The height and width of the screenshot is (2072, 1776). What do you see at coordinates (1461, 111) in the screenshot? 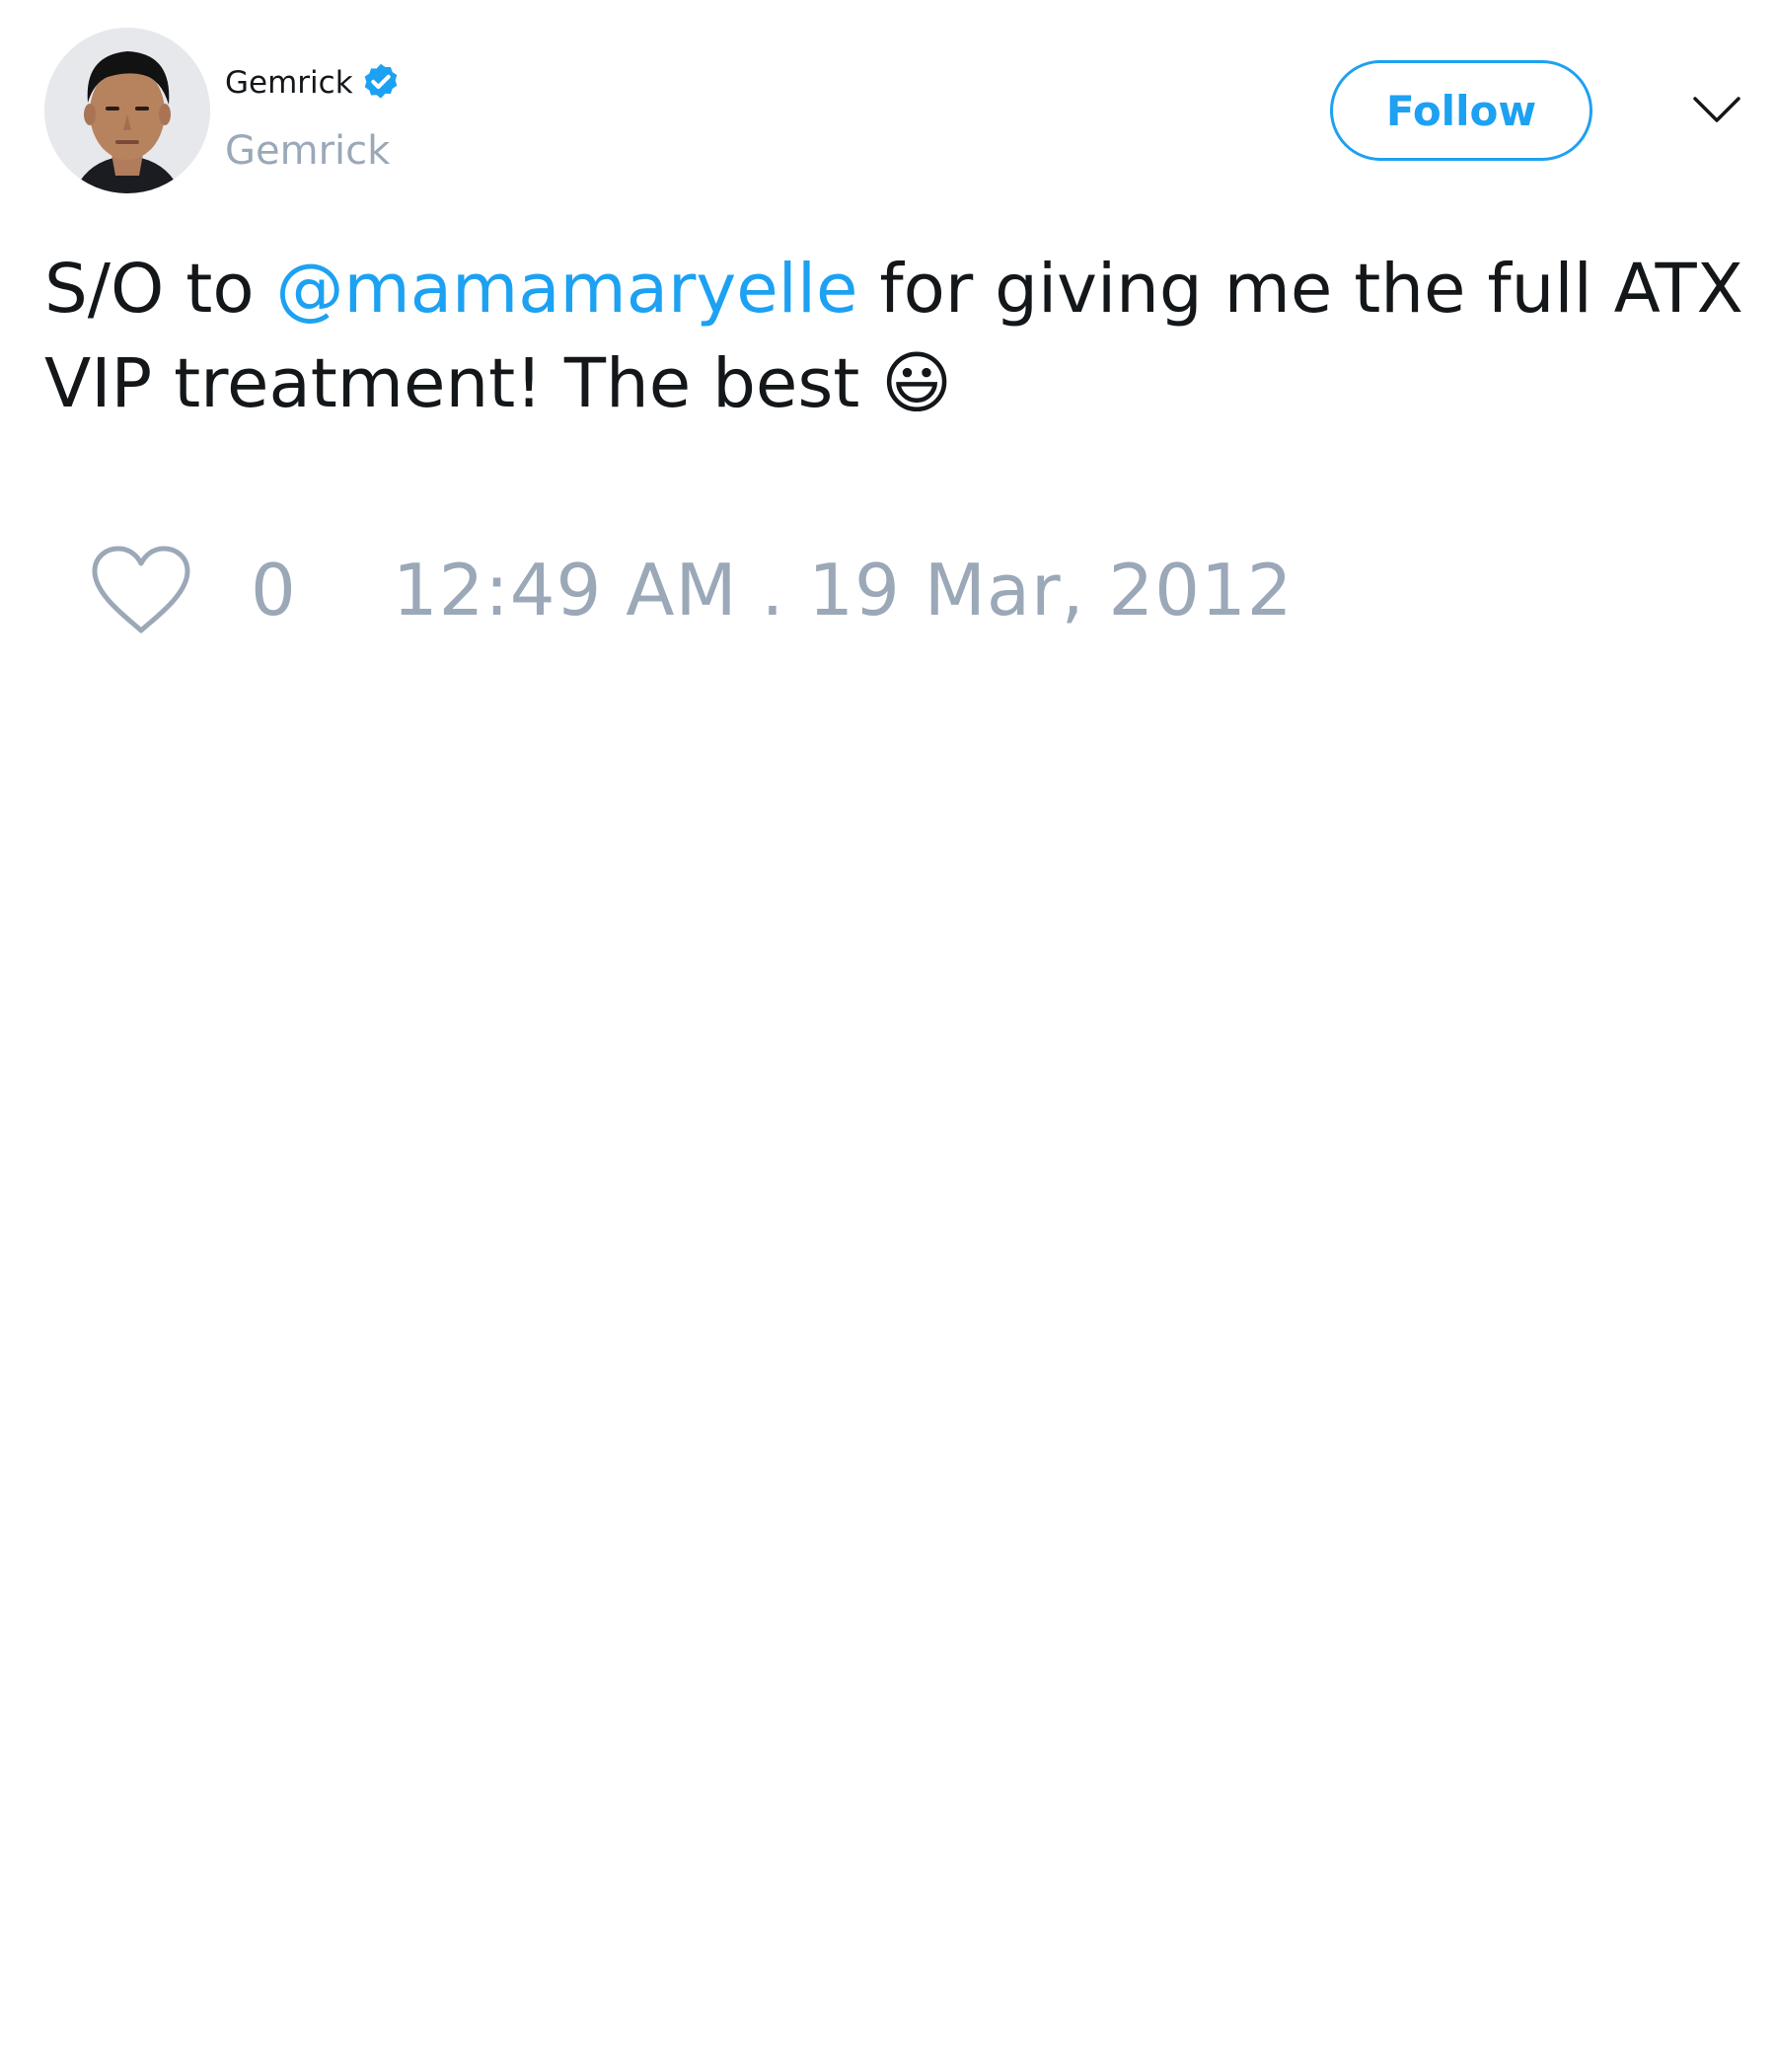
I see `follow-button: Follow` at bounding box center [1461, 111].